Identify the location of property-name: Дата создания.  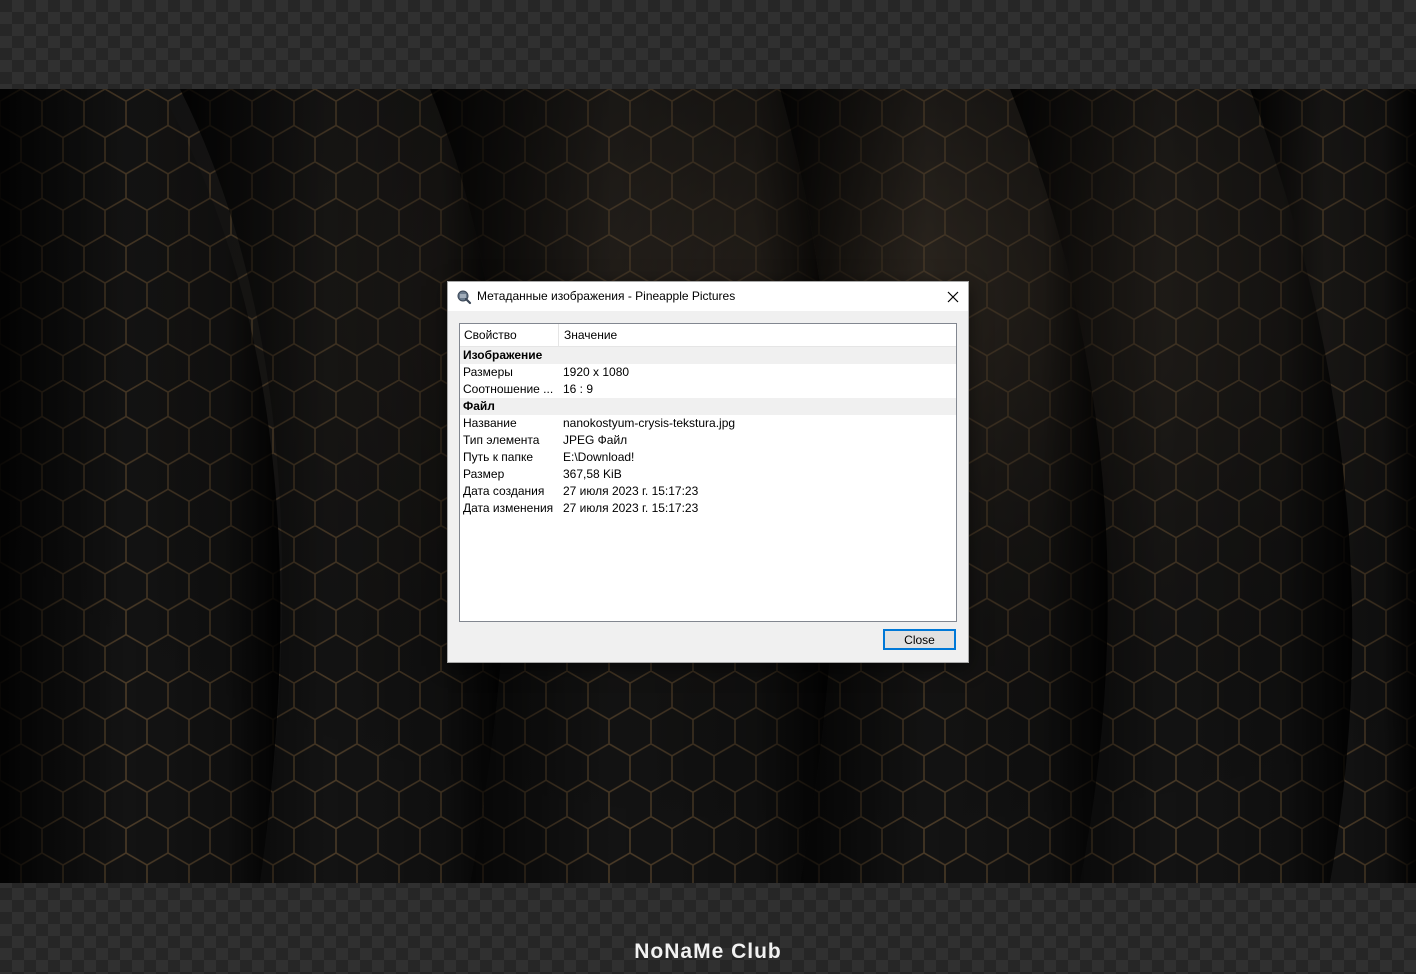
(504, 491).